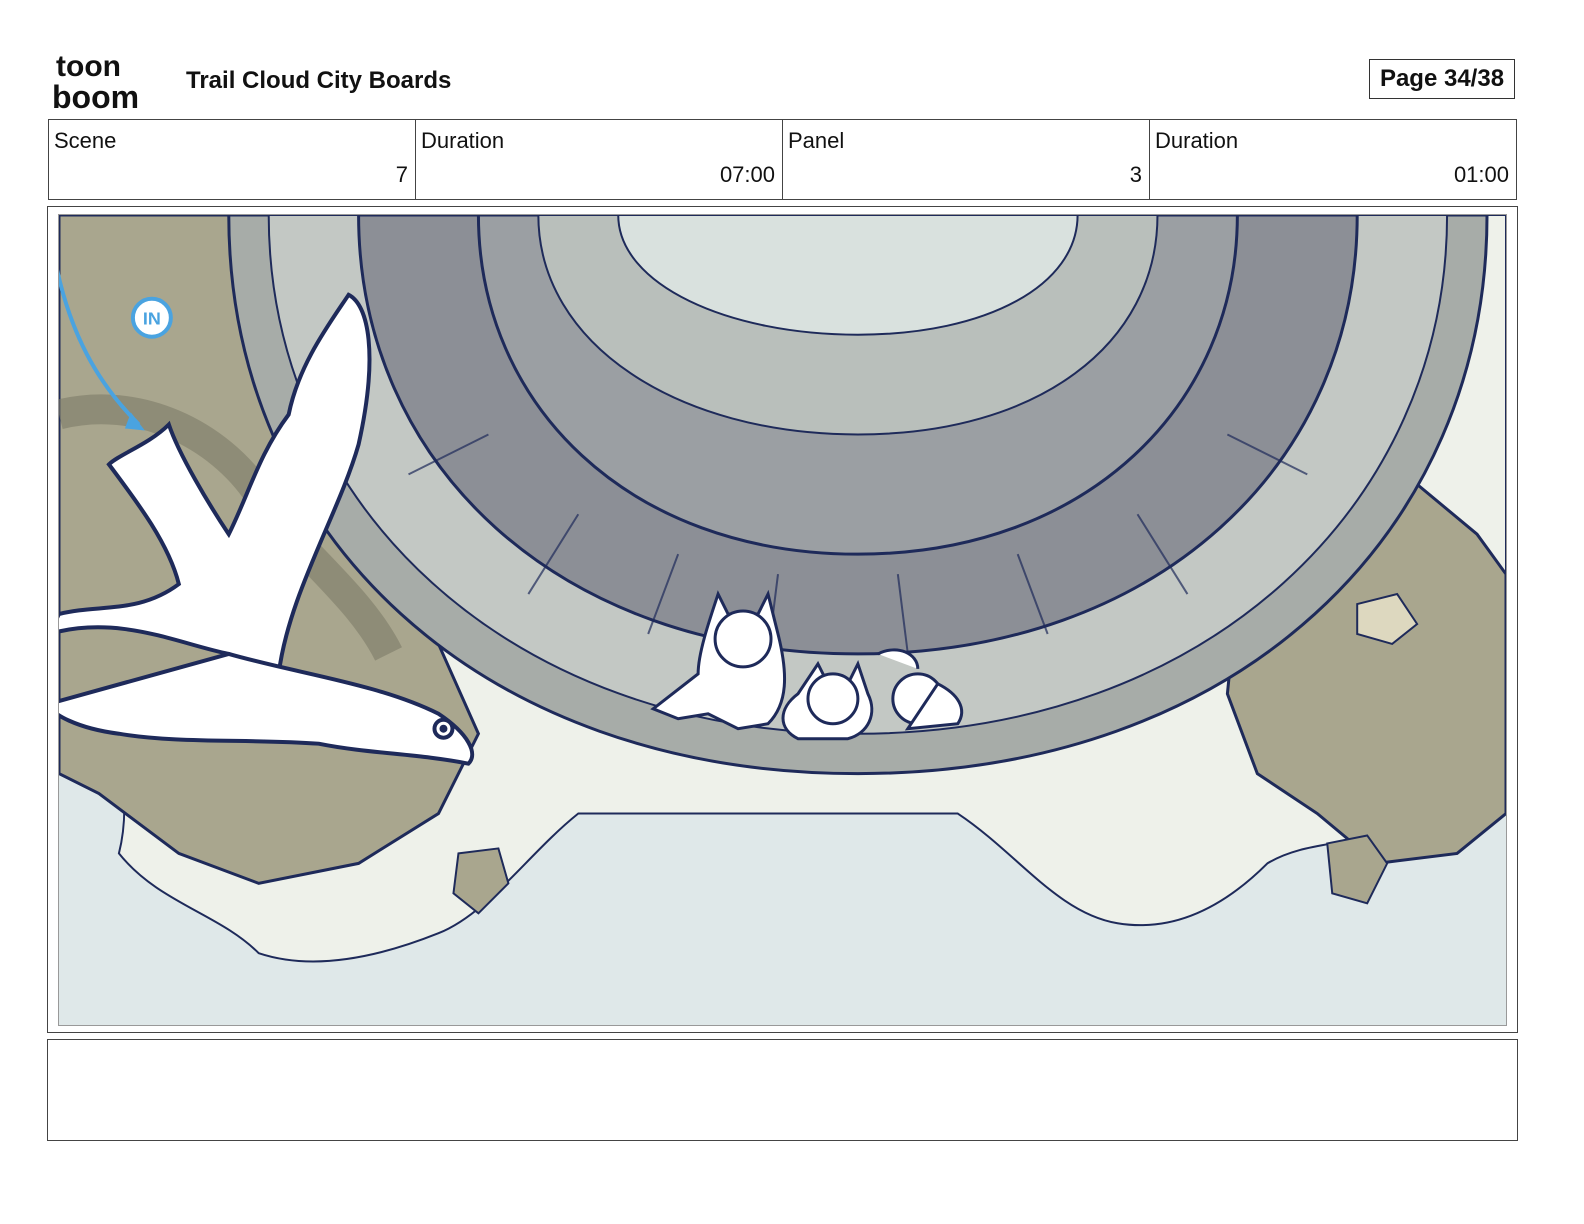  Describe the element at coordinates (463, 140) in the screenshot. I see `scene-duration-label: Duration` at that location.